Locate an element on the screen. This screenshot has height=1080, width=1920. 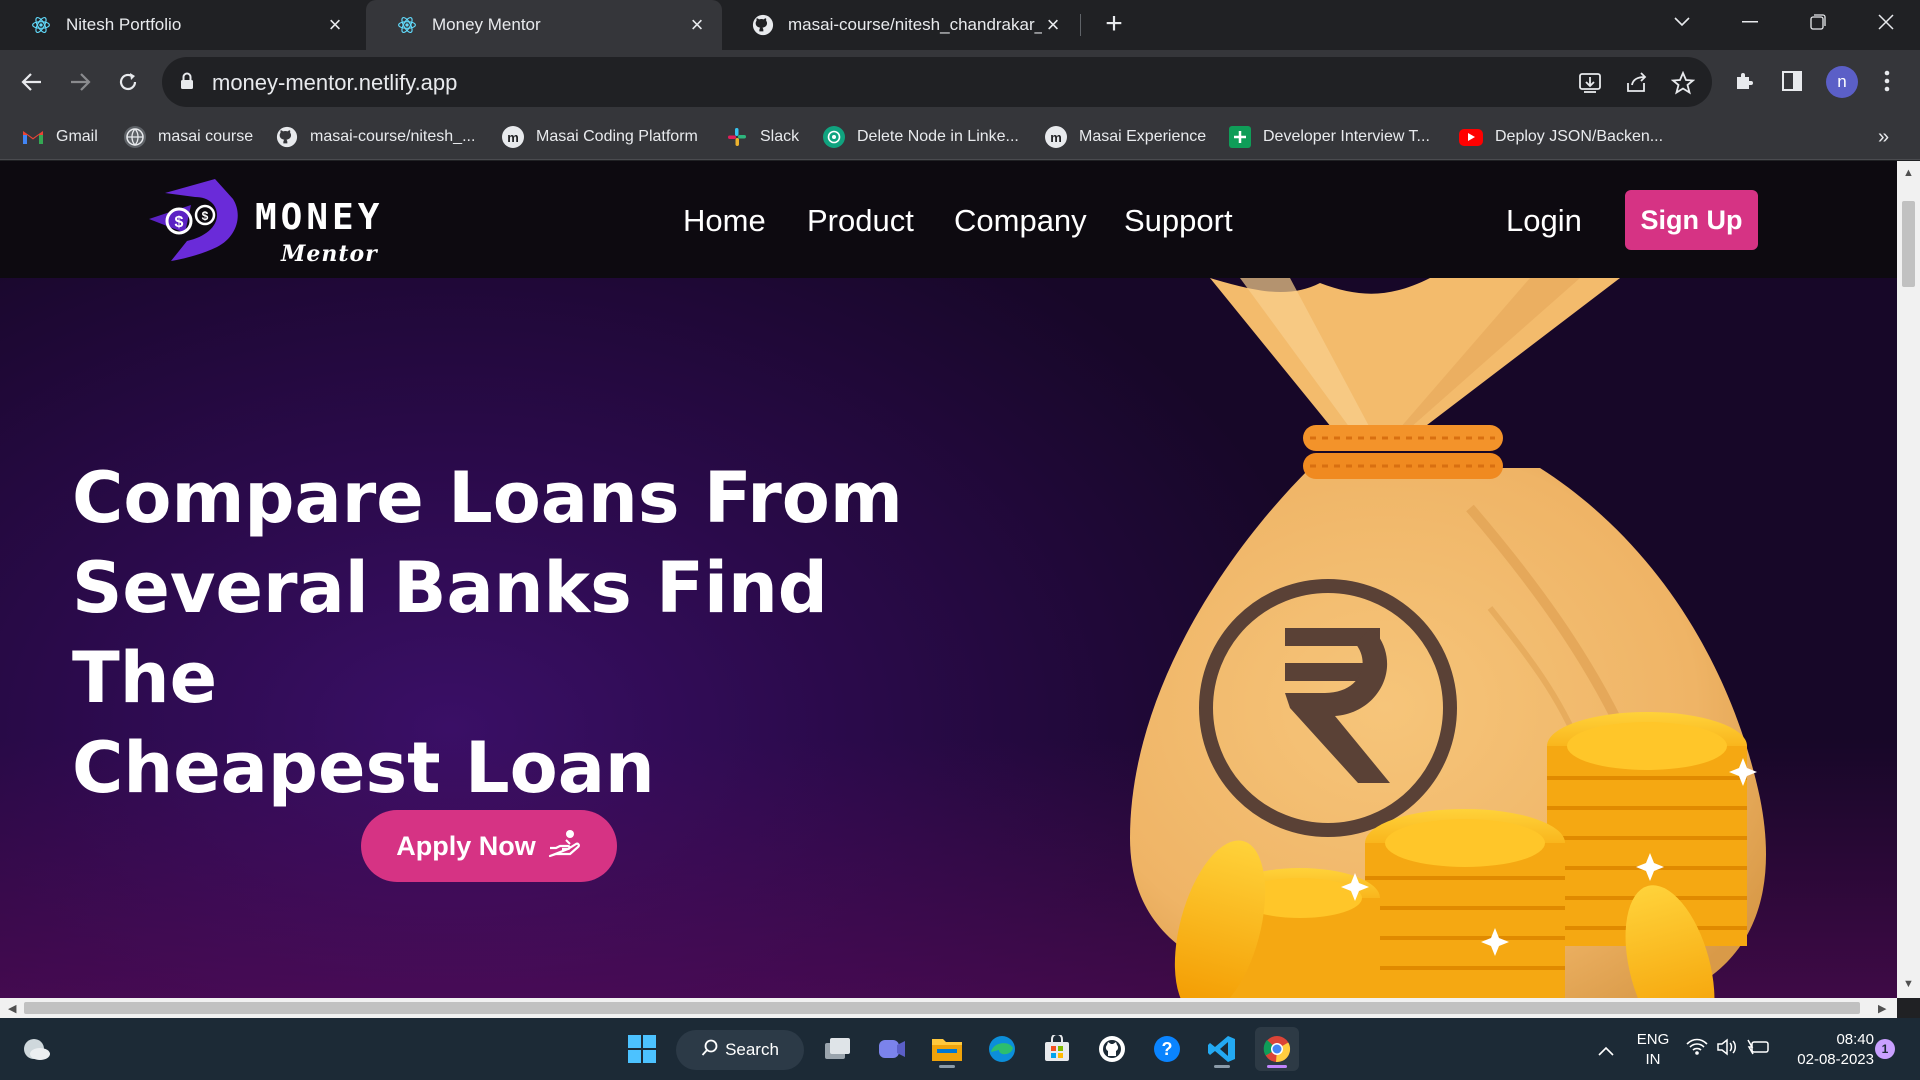
new-tab-button: + is located at coordinates (1114, 23).